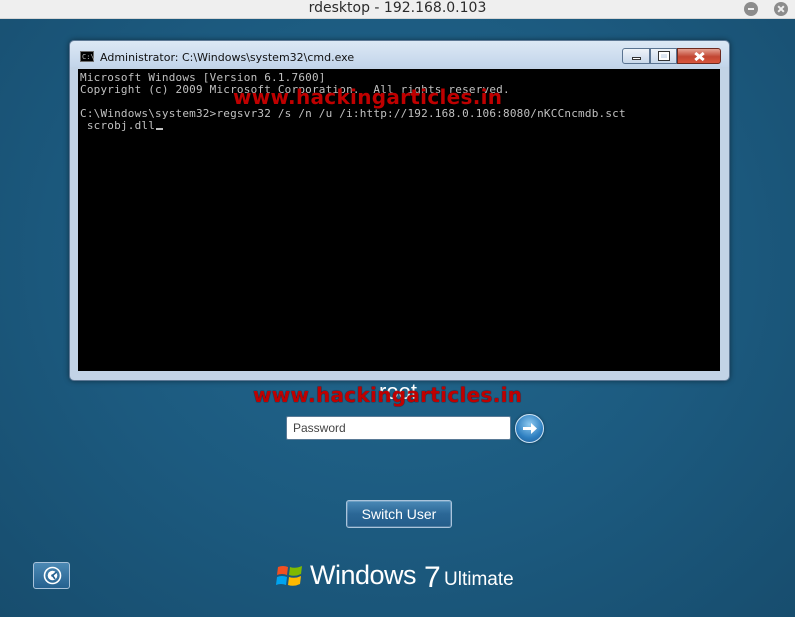 Image resolution: width=795 pixels, height=617 pixels. Describe the element at coordinates (87, 56) in the screenshot. I see `cmd-app-icon: C:\` at that location.